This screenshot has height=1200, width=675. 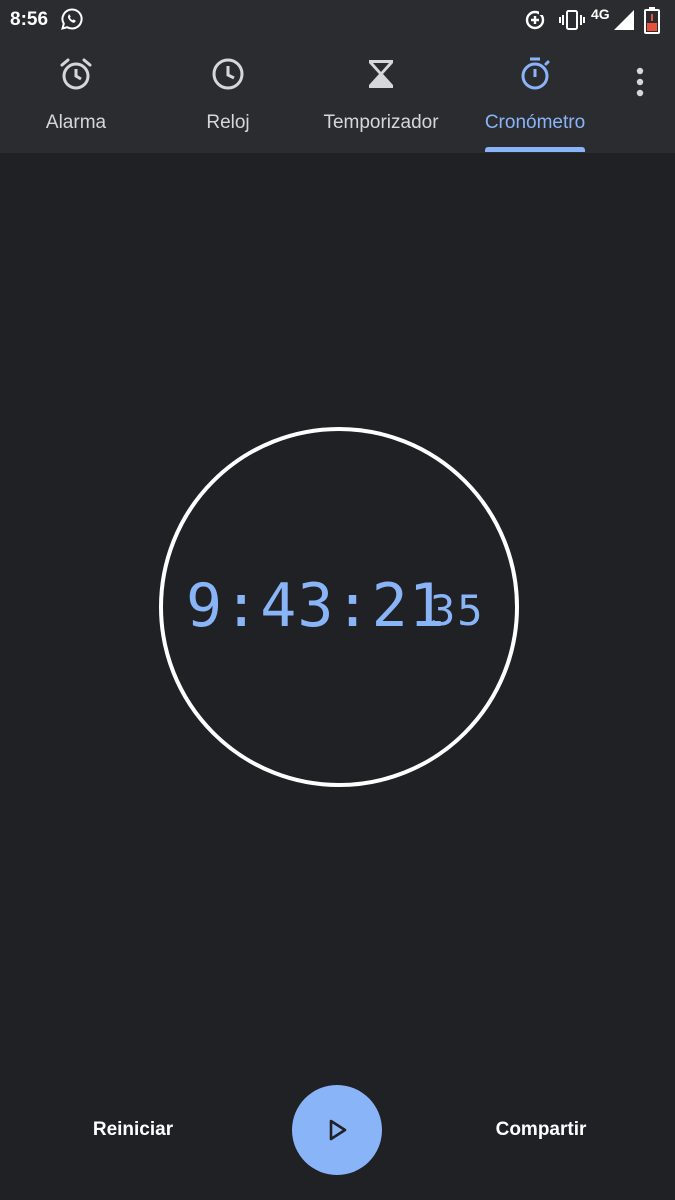 What do you see at coordinates (316, 606) in the screenshot?
I see `elapsed-time: 9:43:21` at bounding box center [316, 606].